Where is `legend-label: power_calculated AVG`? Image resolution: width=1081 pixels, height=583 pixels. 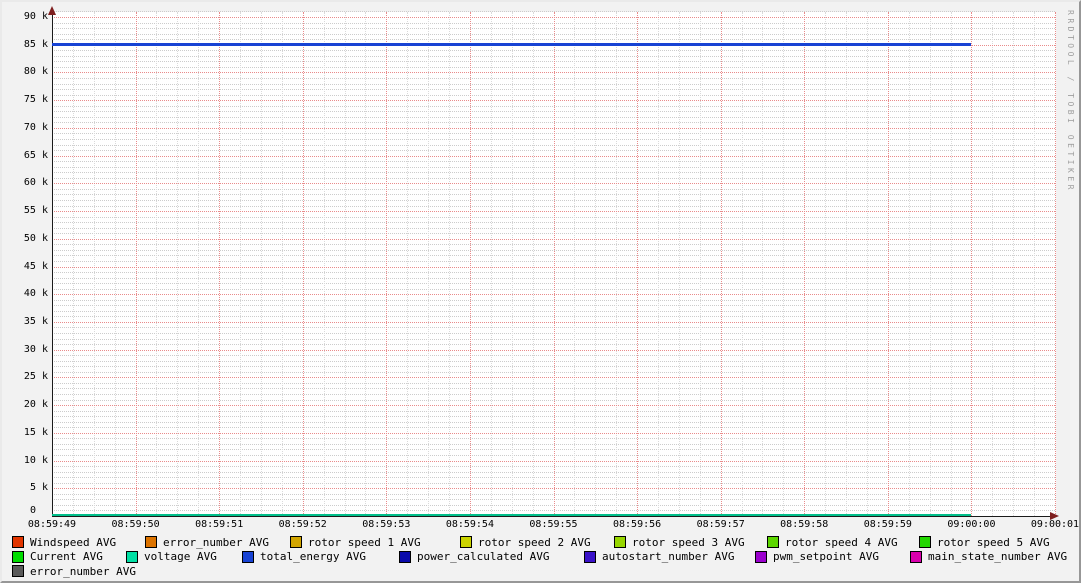
legend-label: power_calculated AVG is located at coordinates (483, 556).